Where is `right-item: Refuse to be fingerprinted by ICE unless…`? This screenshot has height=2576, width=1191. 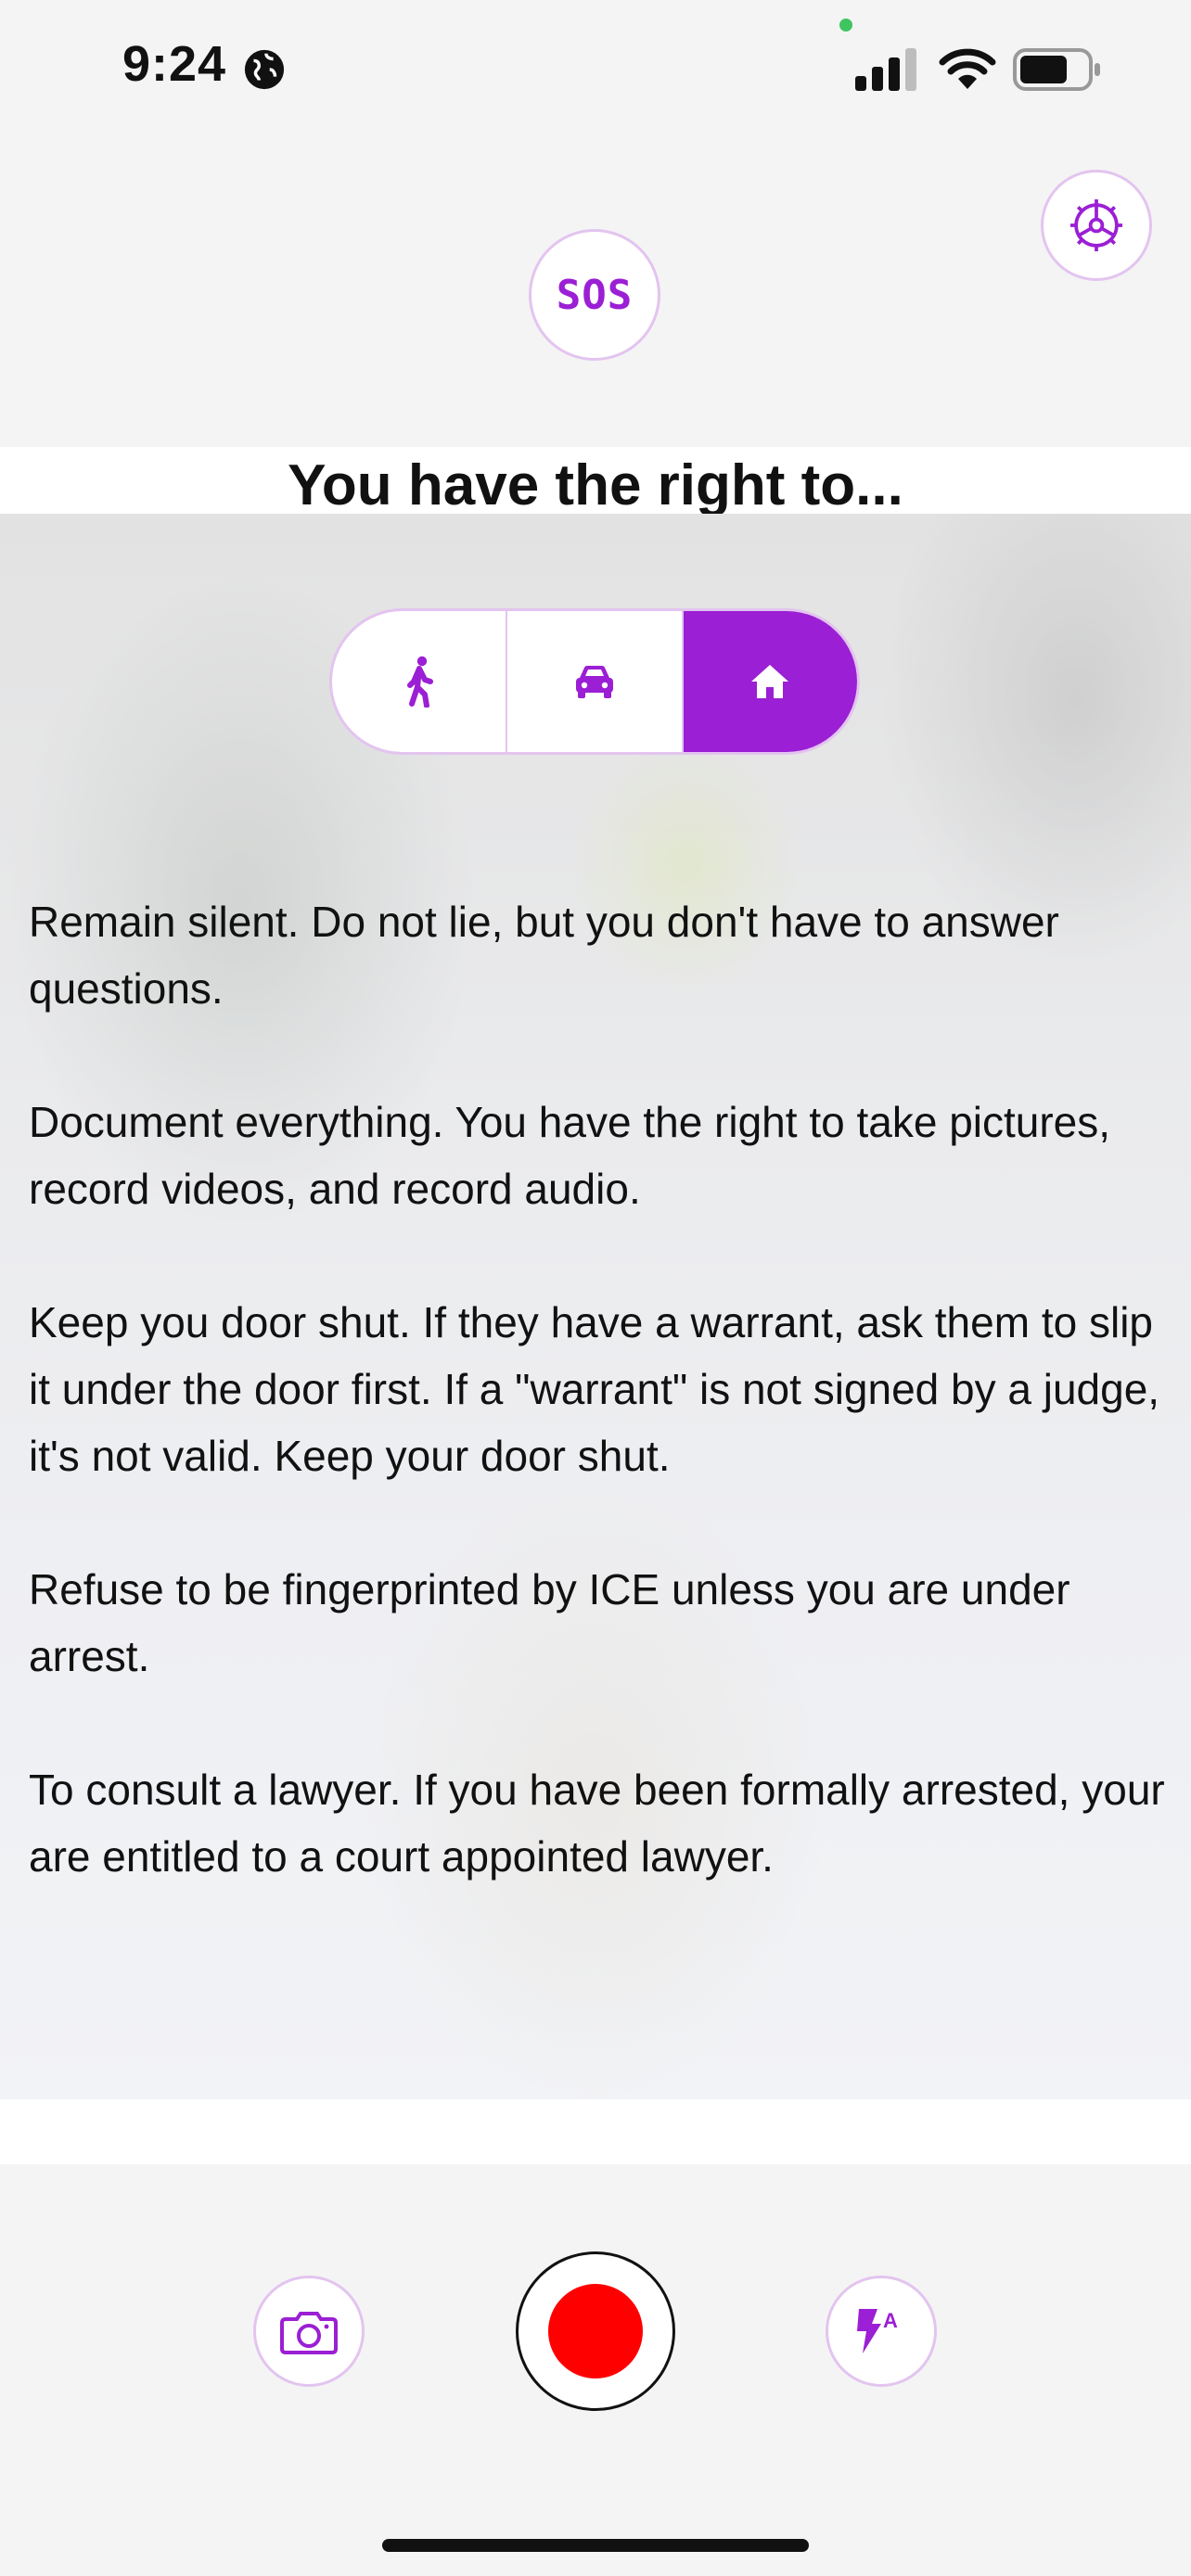
right-item: Refuse to be fingerprinted by ICE unless… is located at coordinates (549, 1622).